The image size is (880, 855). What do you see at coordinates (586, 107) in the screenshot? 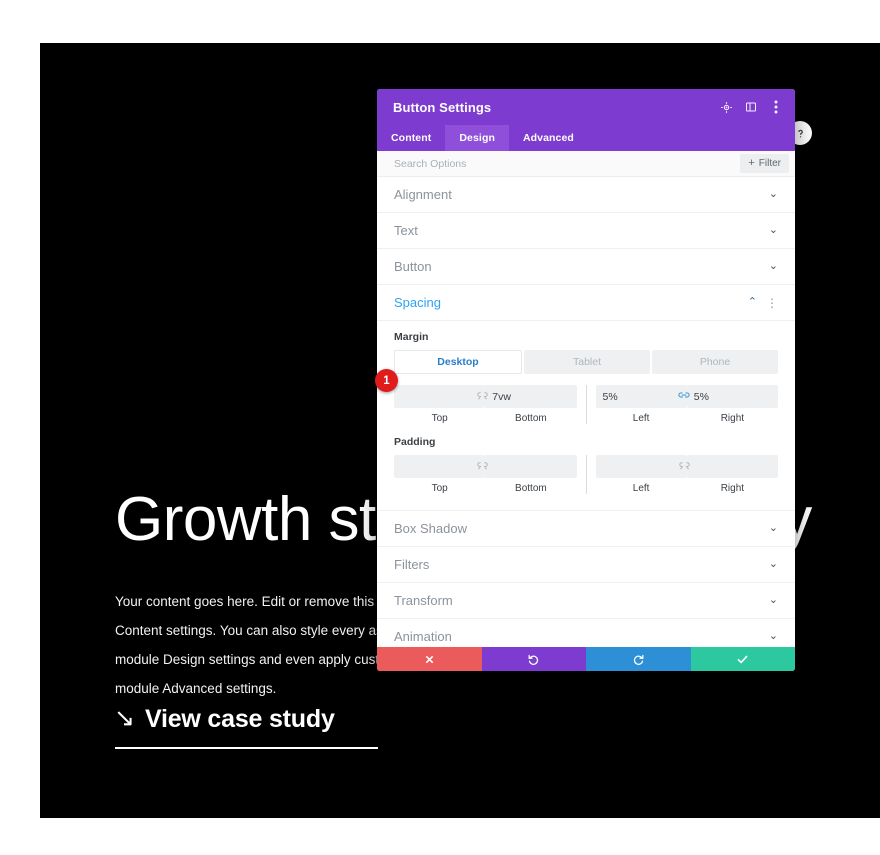
I see `modal-header: Button Settings` at bounding box center [586, 107].